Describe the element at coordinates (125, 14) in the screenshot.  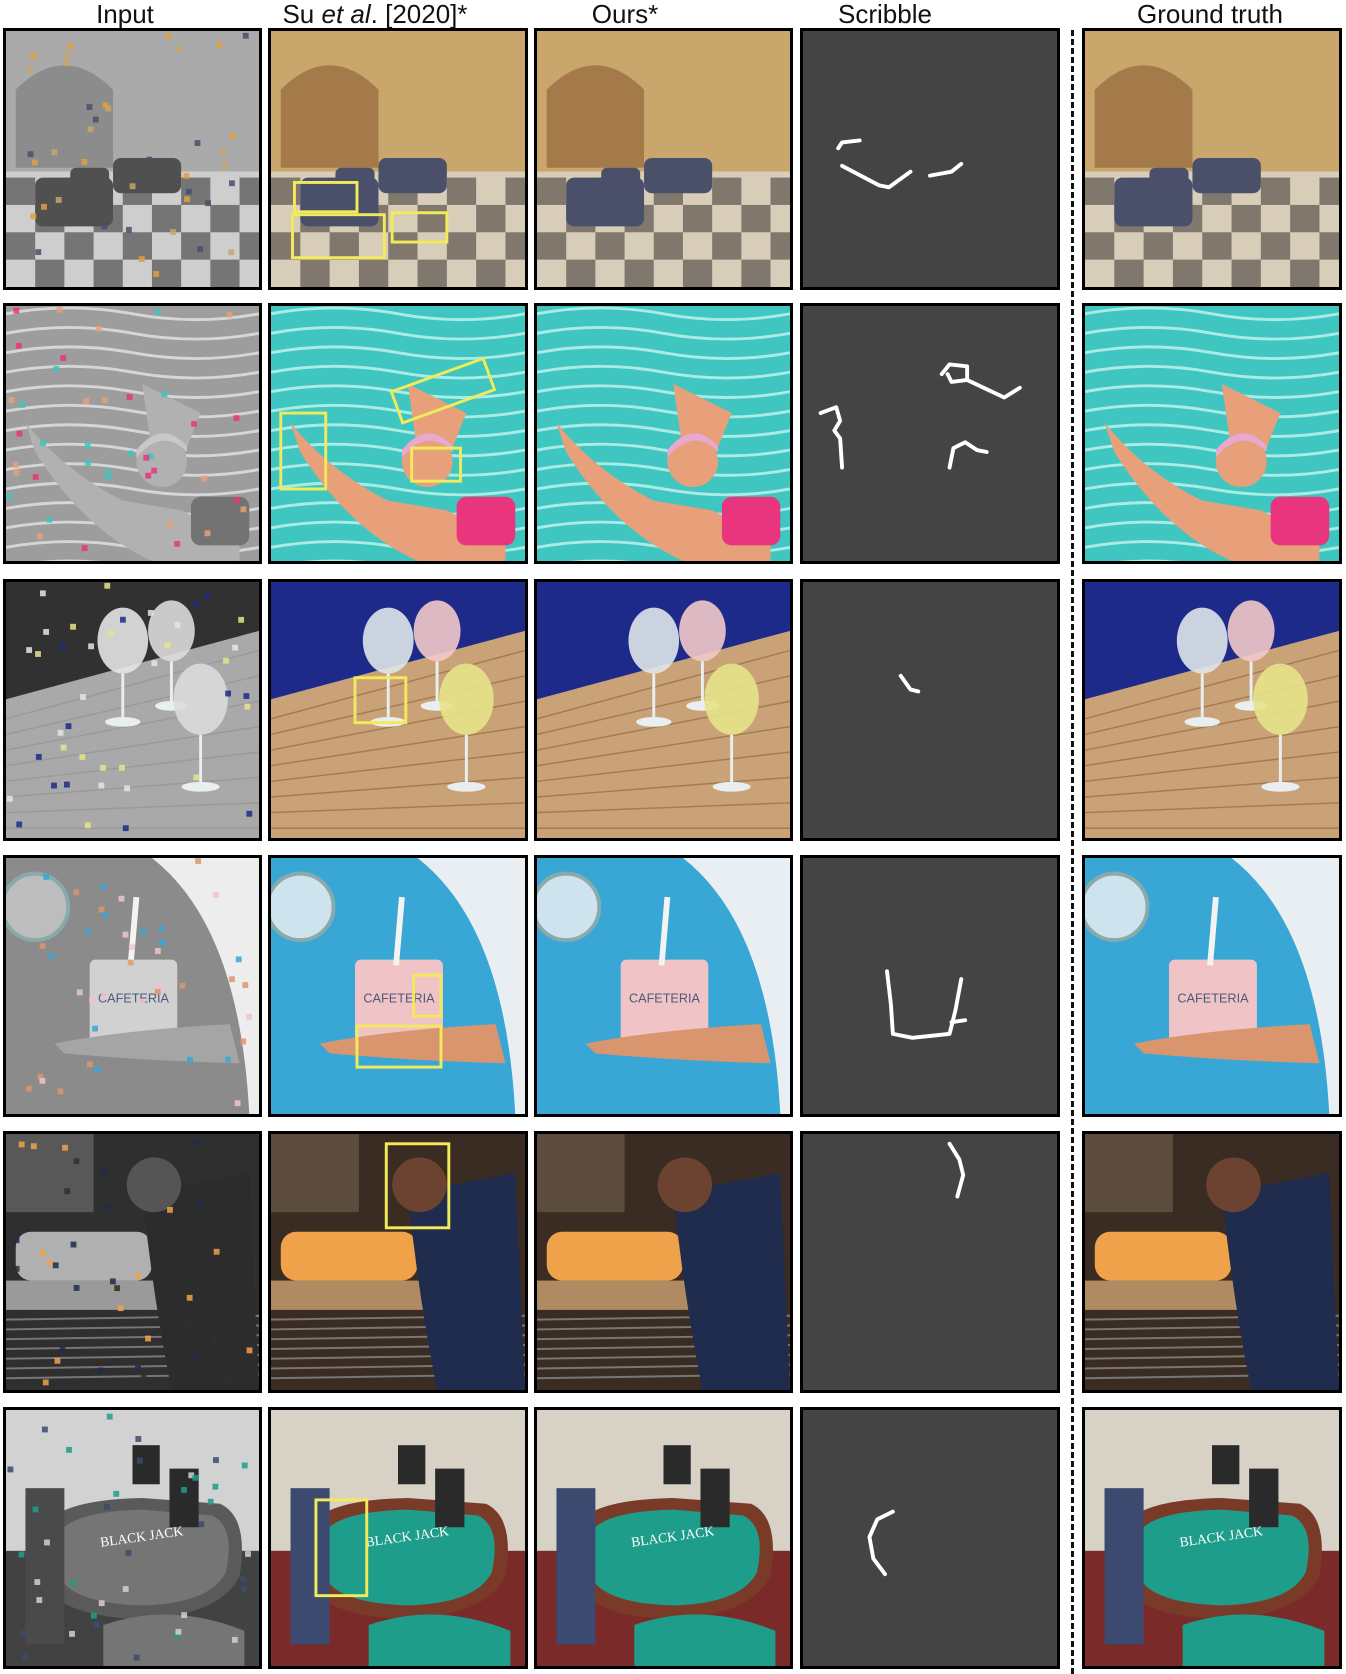
I see `header-input: Input` at that location.